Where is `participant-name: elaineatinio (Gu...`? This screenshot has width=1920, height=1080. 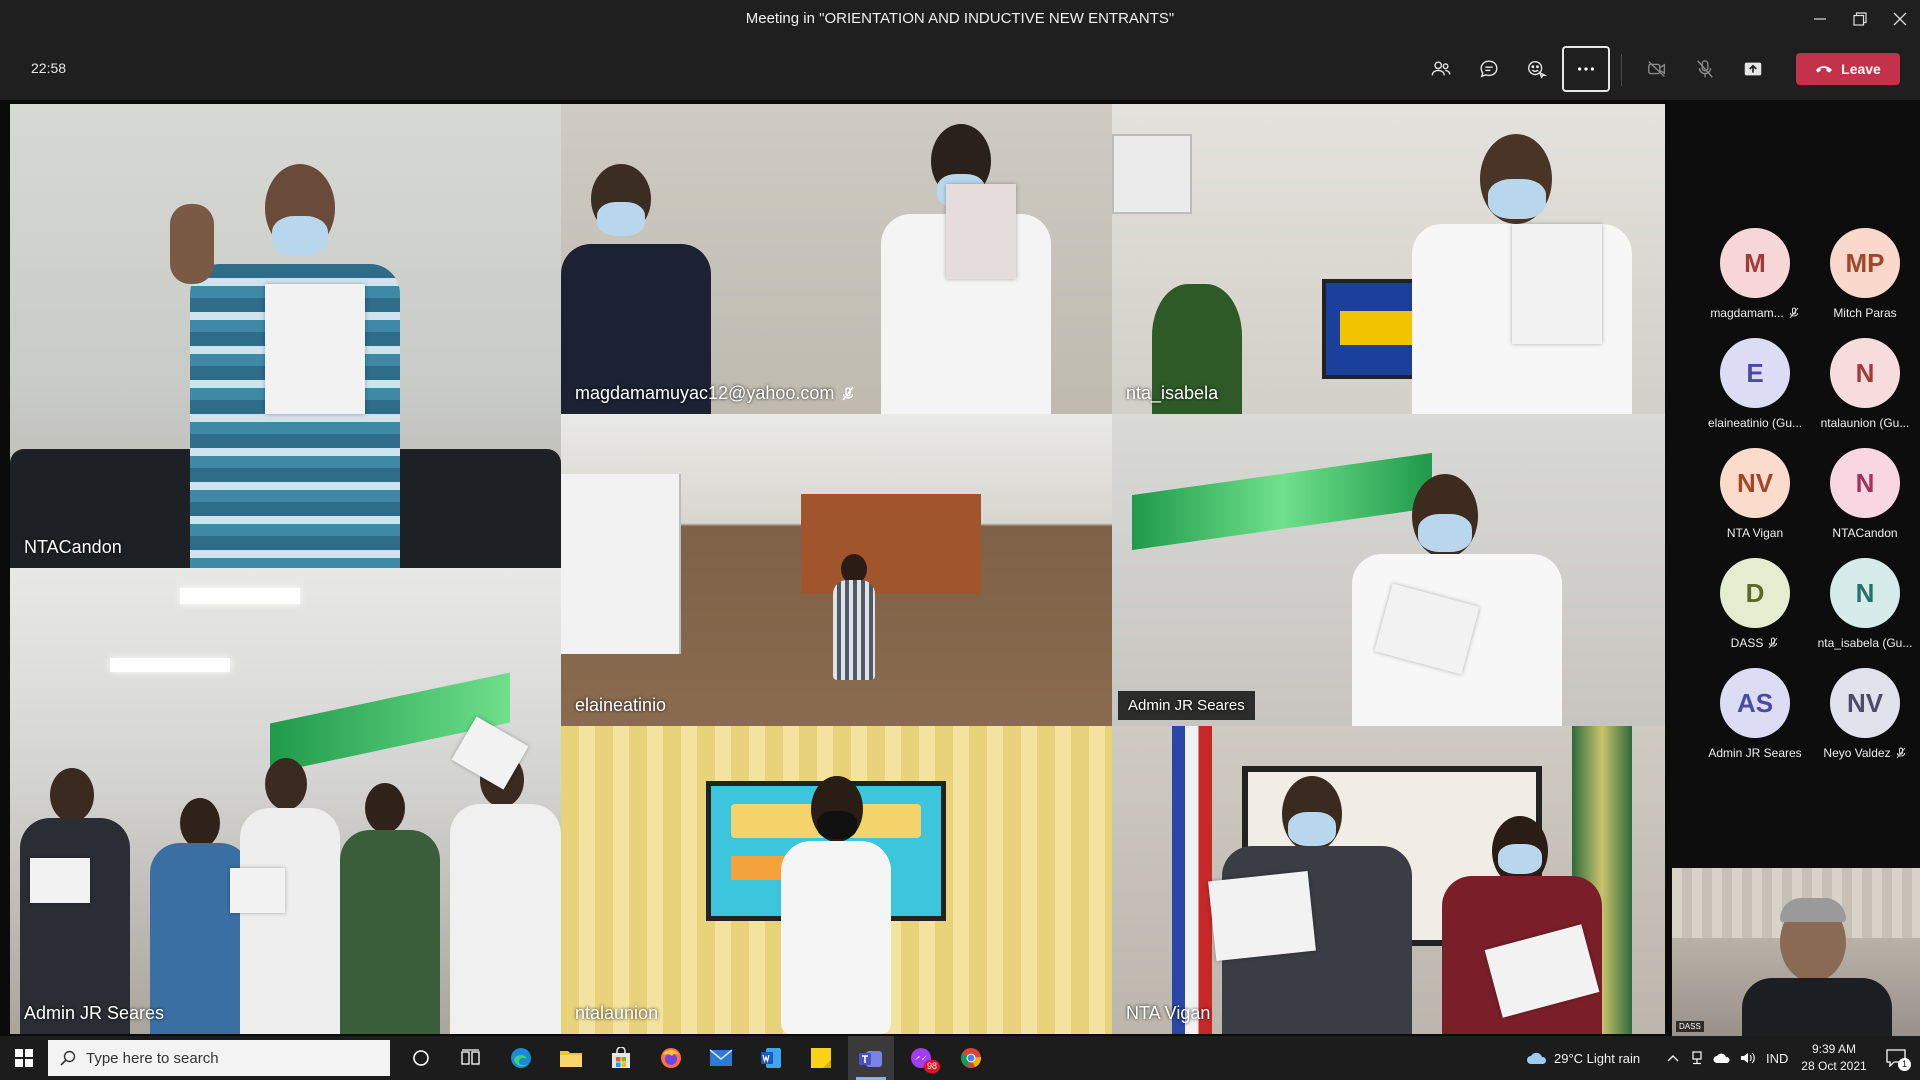
participant-name: elaineatinio (Gu... is located at coordinates (1755, 423).